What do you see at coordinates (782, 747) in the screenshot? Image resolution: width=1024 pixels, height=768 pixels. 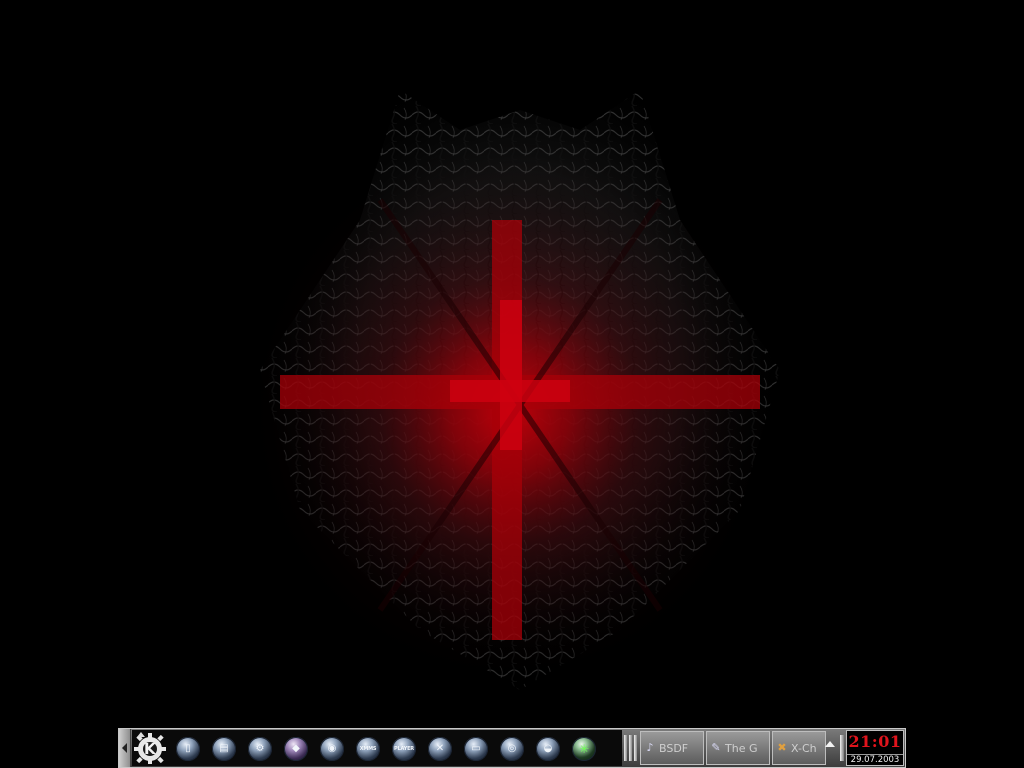 I see `xchat-icon: ✖` at bounding box center [782, 747].